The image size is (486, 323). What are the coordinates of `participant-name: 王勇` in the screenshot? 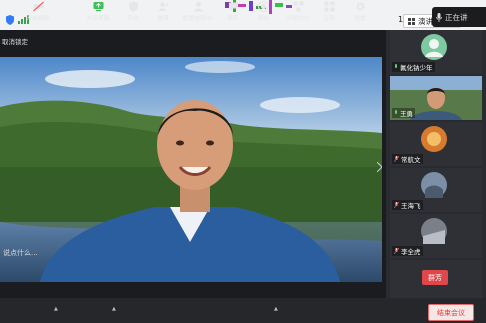 It's located at (406, 114).